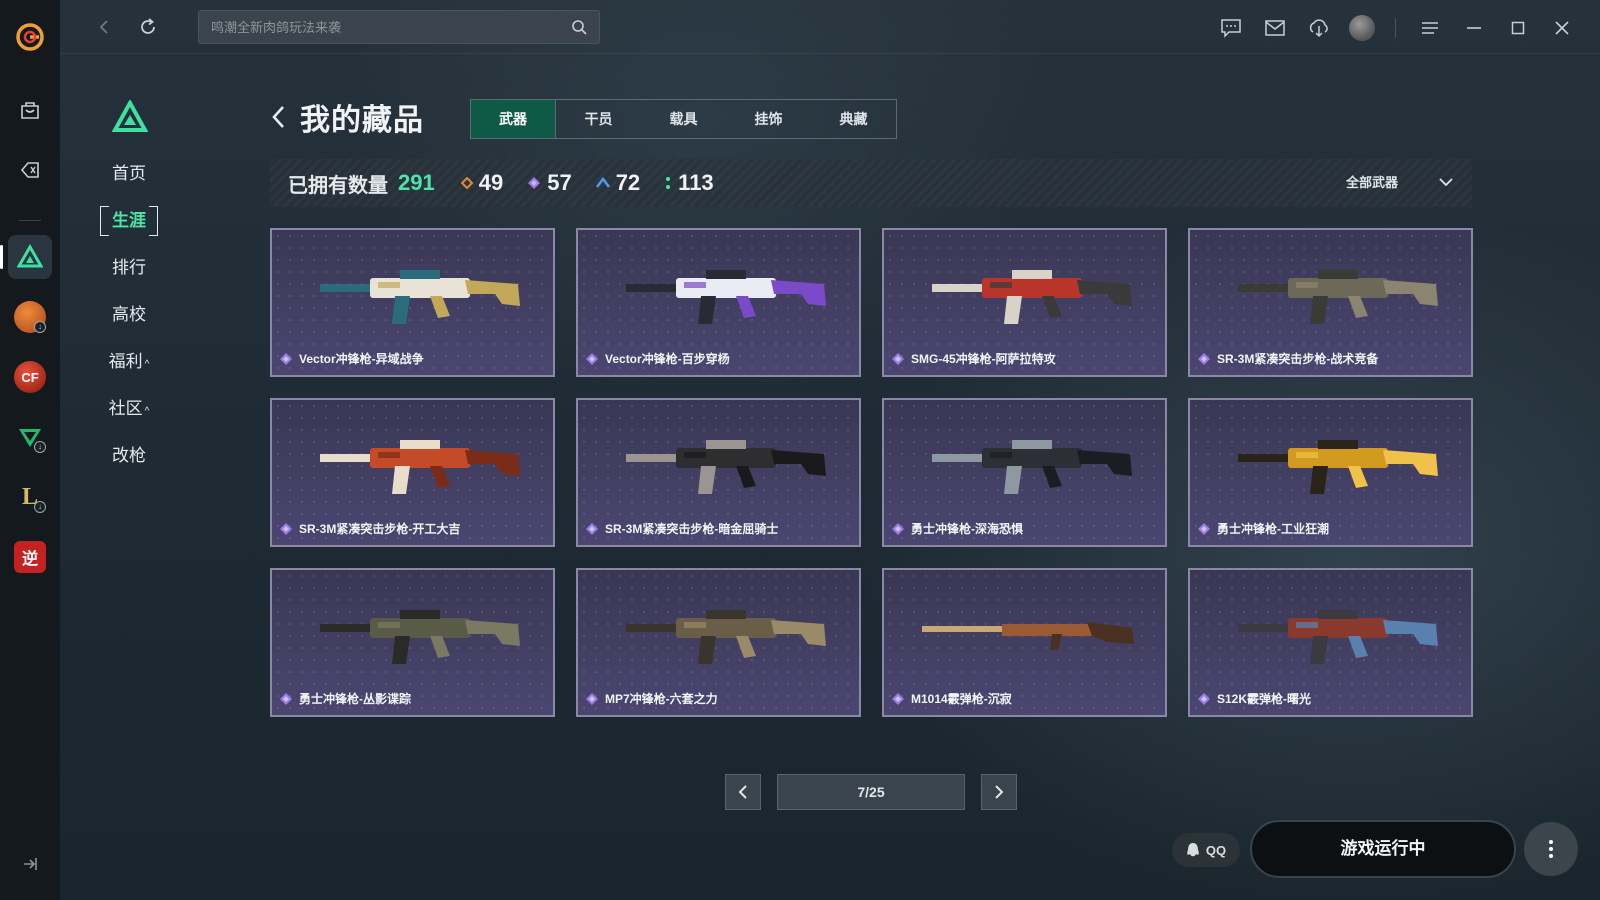  I want to click on weapon-name-text: SMG-45冲锋枪-阿萨拉特攻, so click(983, 359).